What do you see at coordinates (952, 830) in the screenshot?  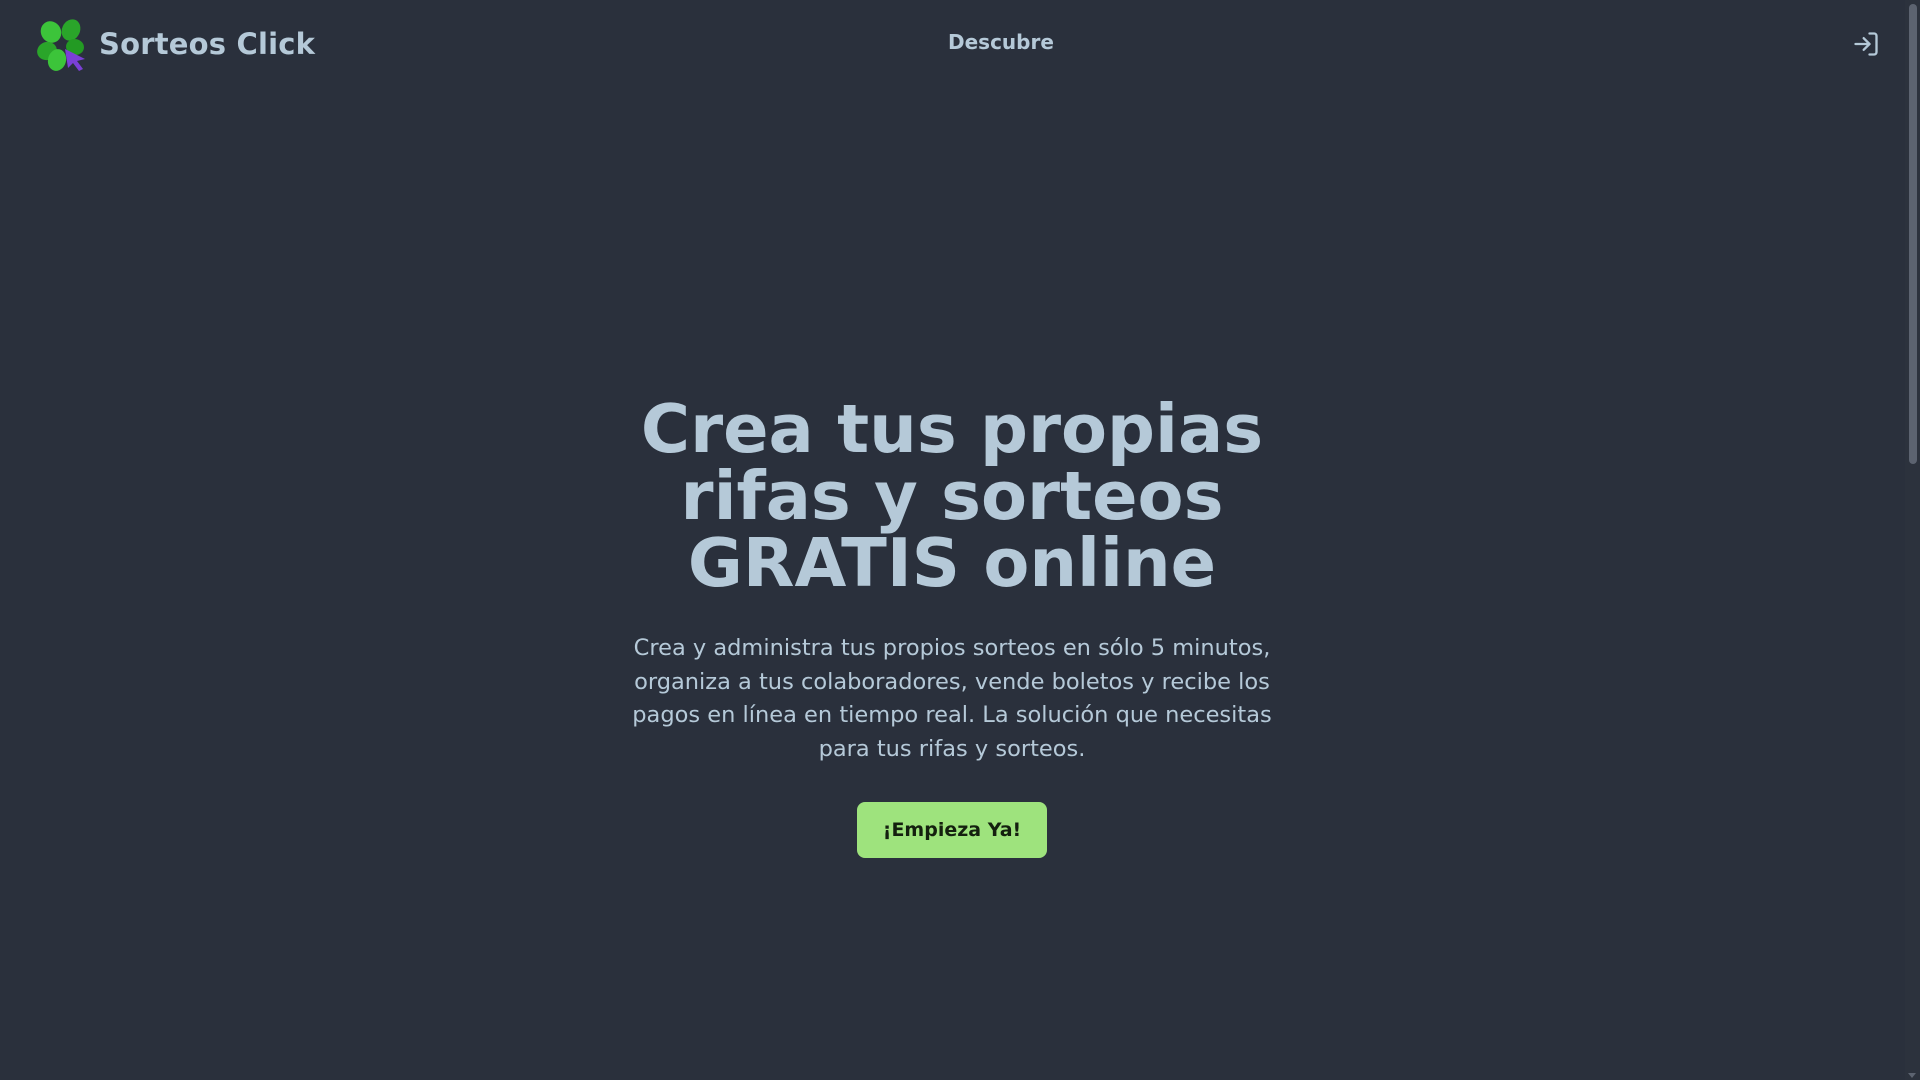 I see `start-now-button: ¡Empieza Ya!` at bounding box center [952, 830].